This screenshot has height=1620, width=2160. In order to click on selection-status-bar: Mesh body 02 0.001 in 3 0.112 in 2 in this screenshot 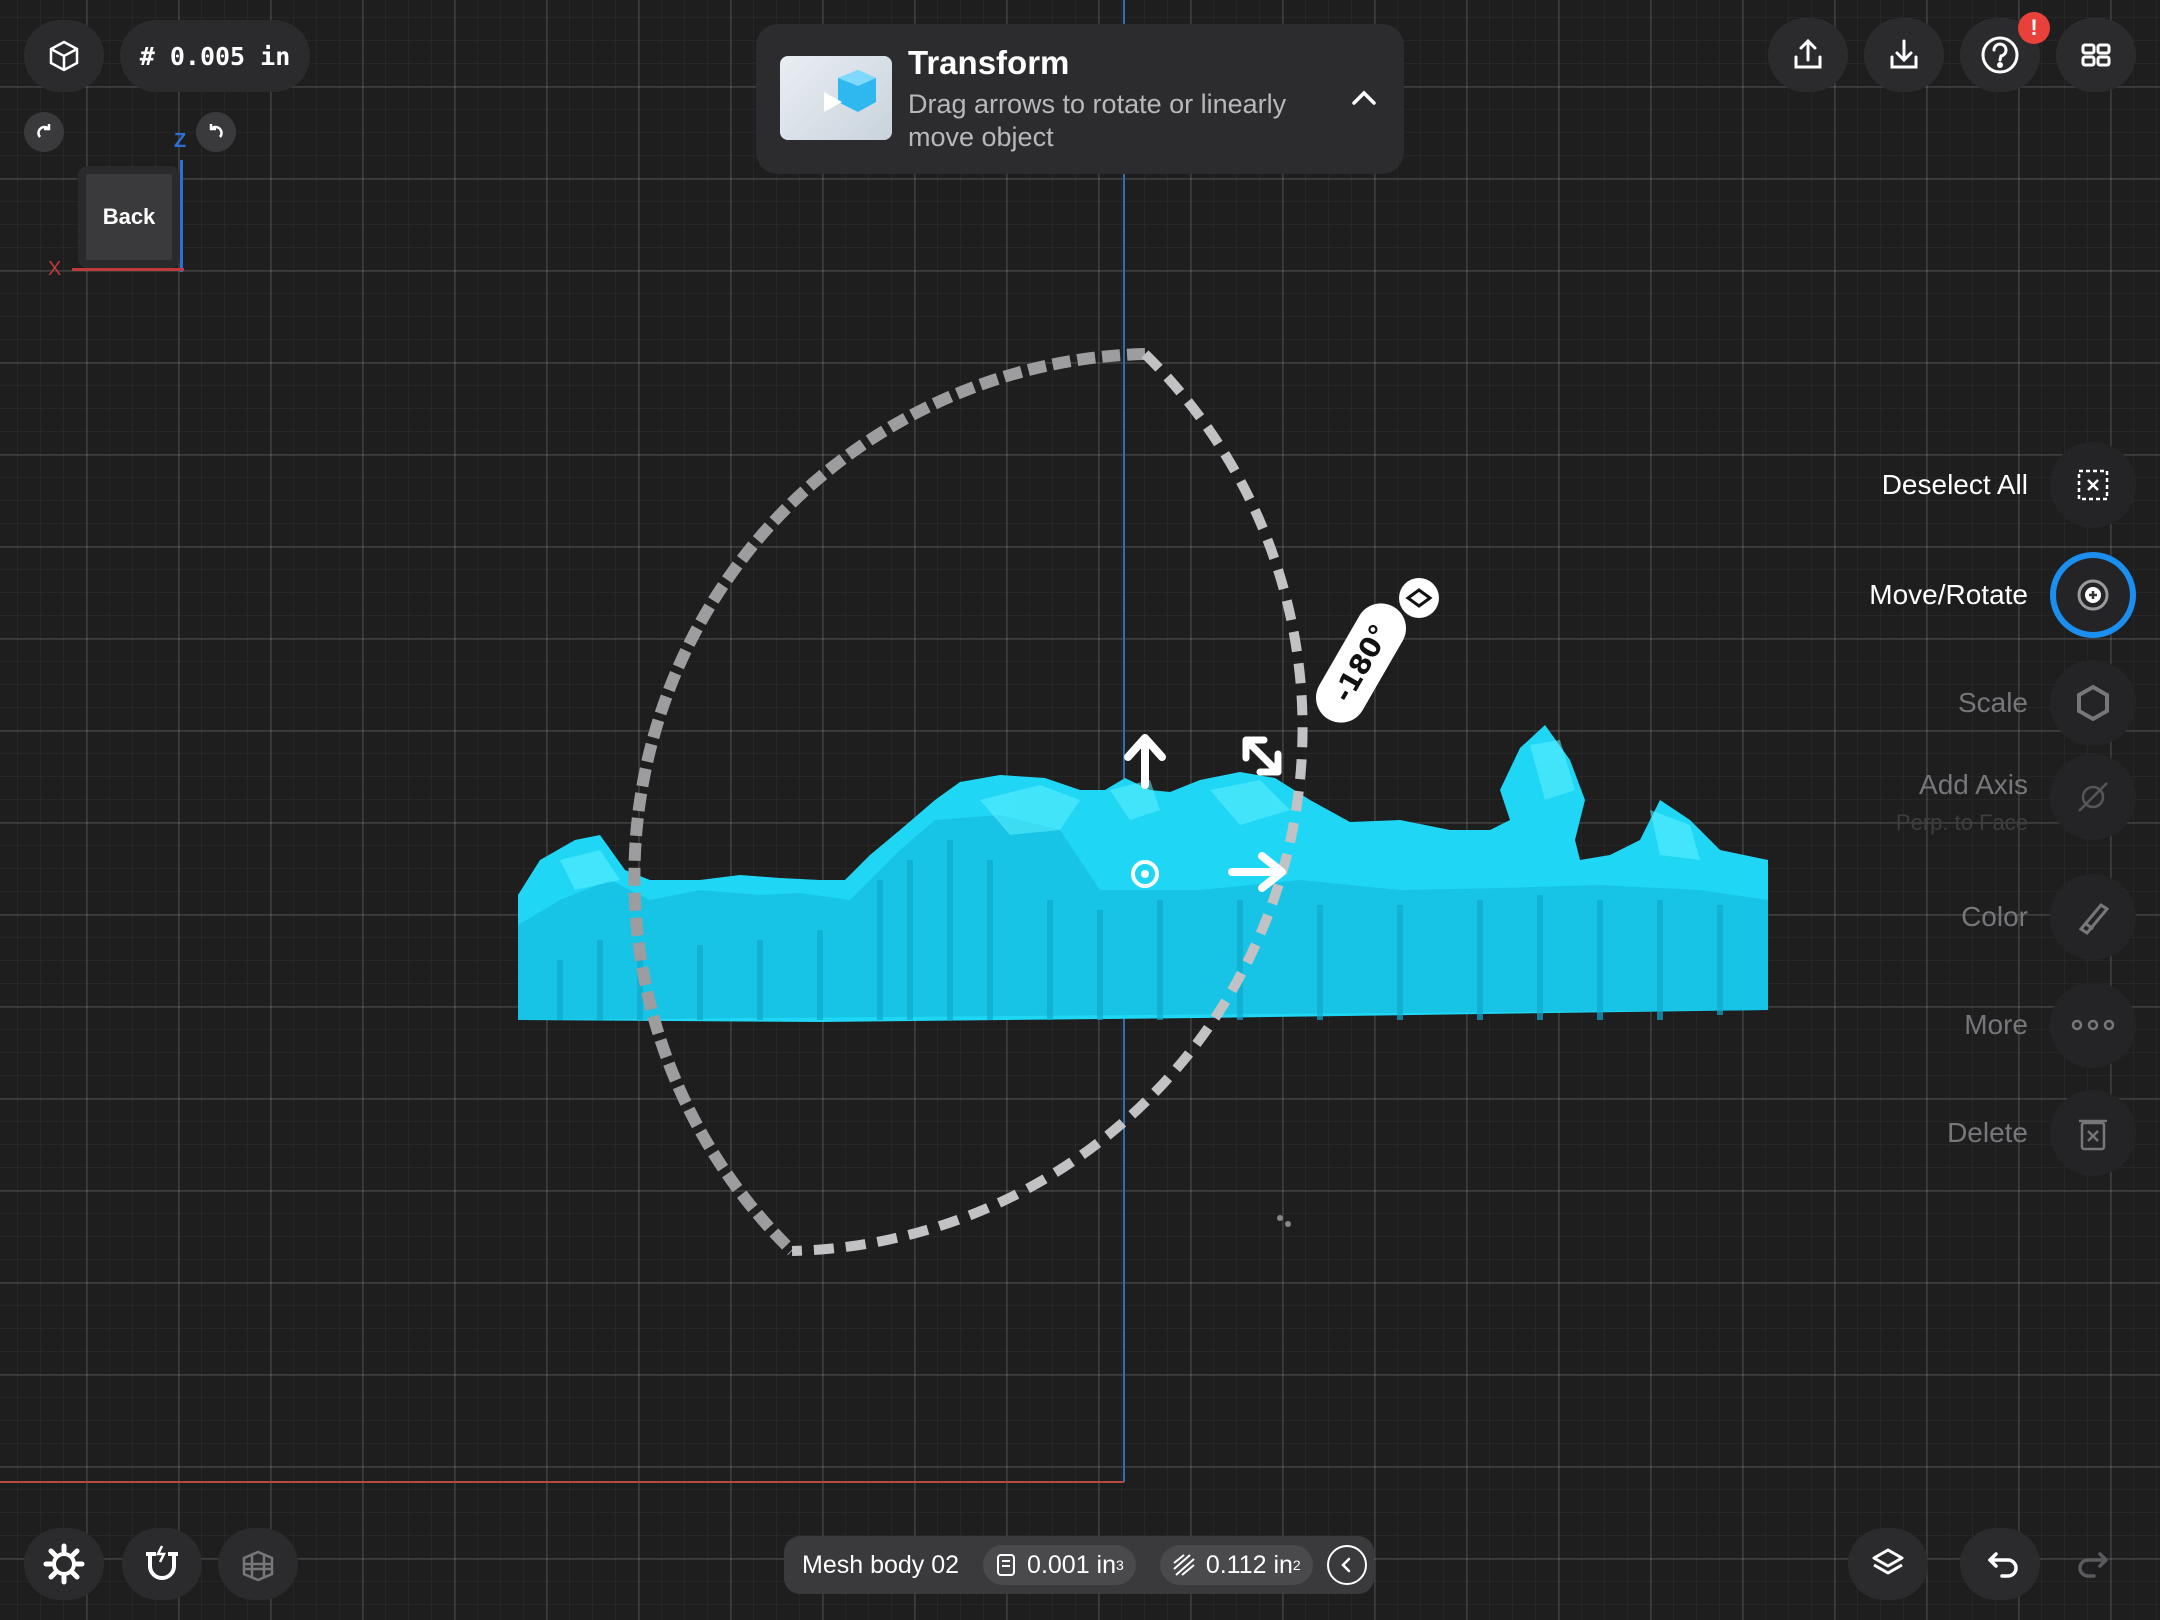, I will do `click(1079, 1565)`.